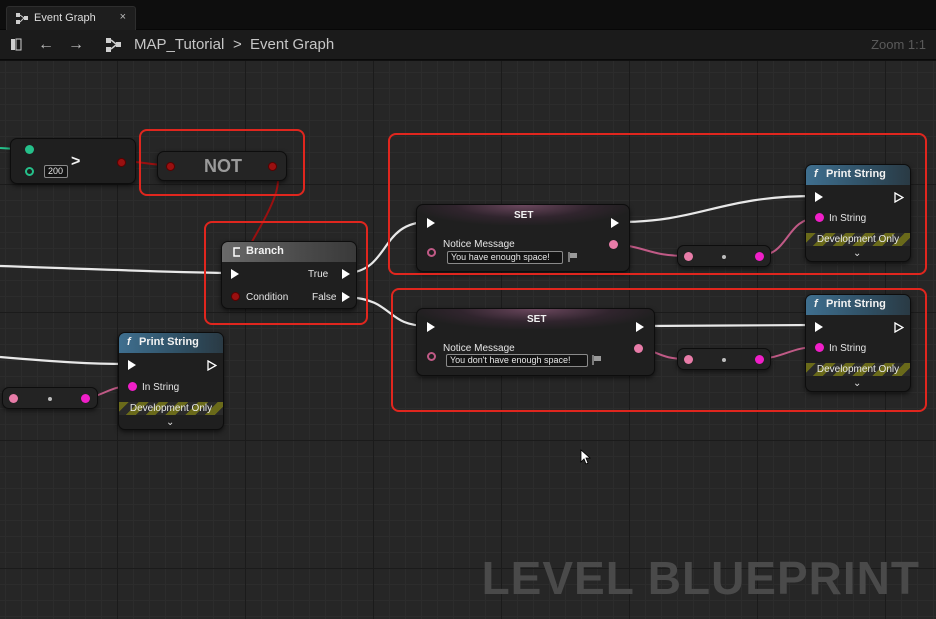 The image size is (936, 619). I want to click on toolbar: ← → MAP_Tutorial > Event Graph Zoom 1:1, so click(468, 45).